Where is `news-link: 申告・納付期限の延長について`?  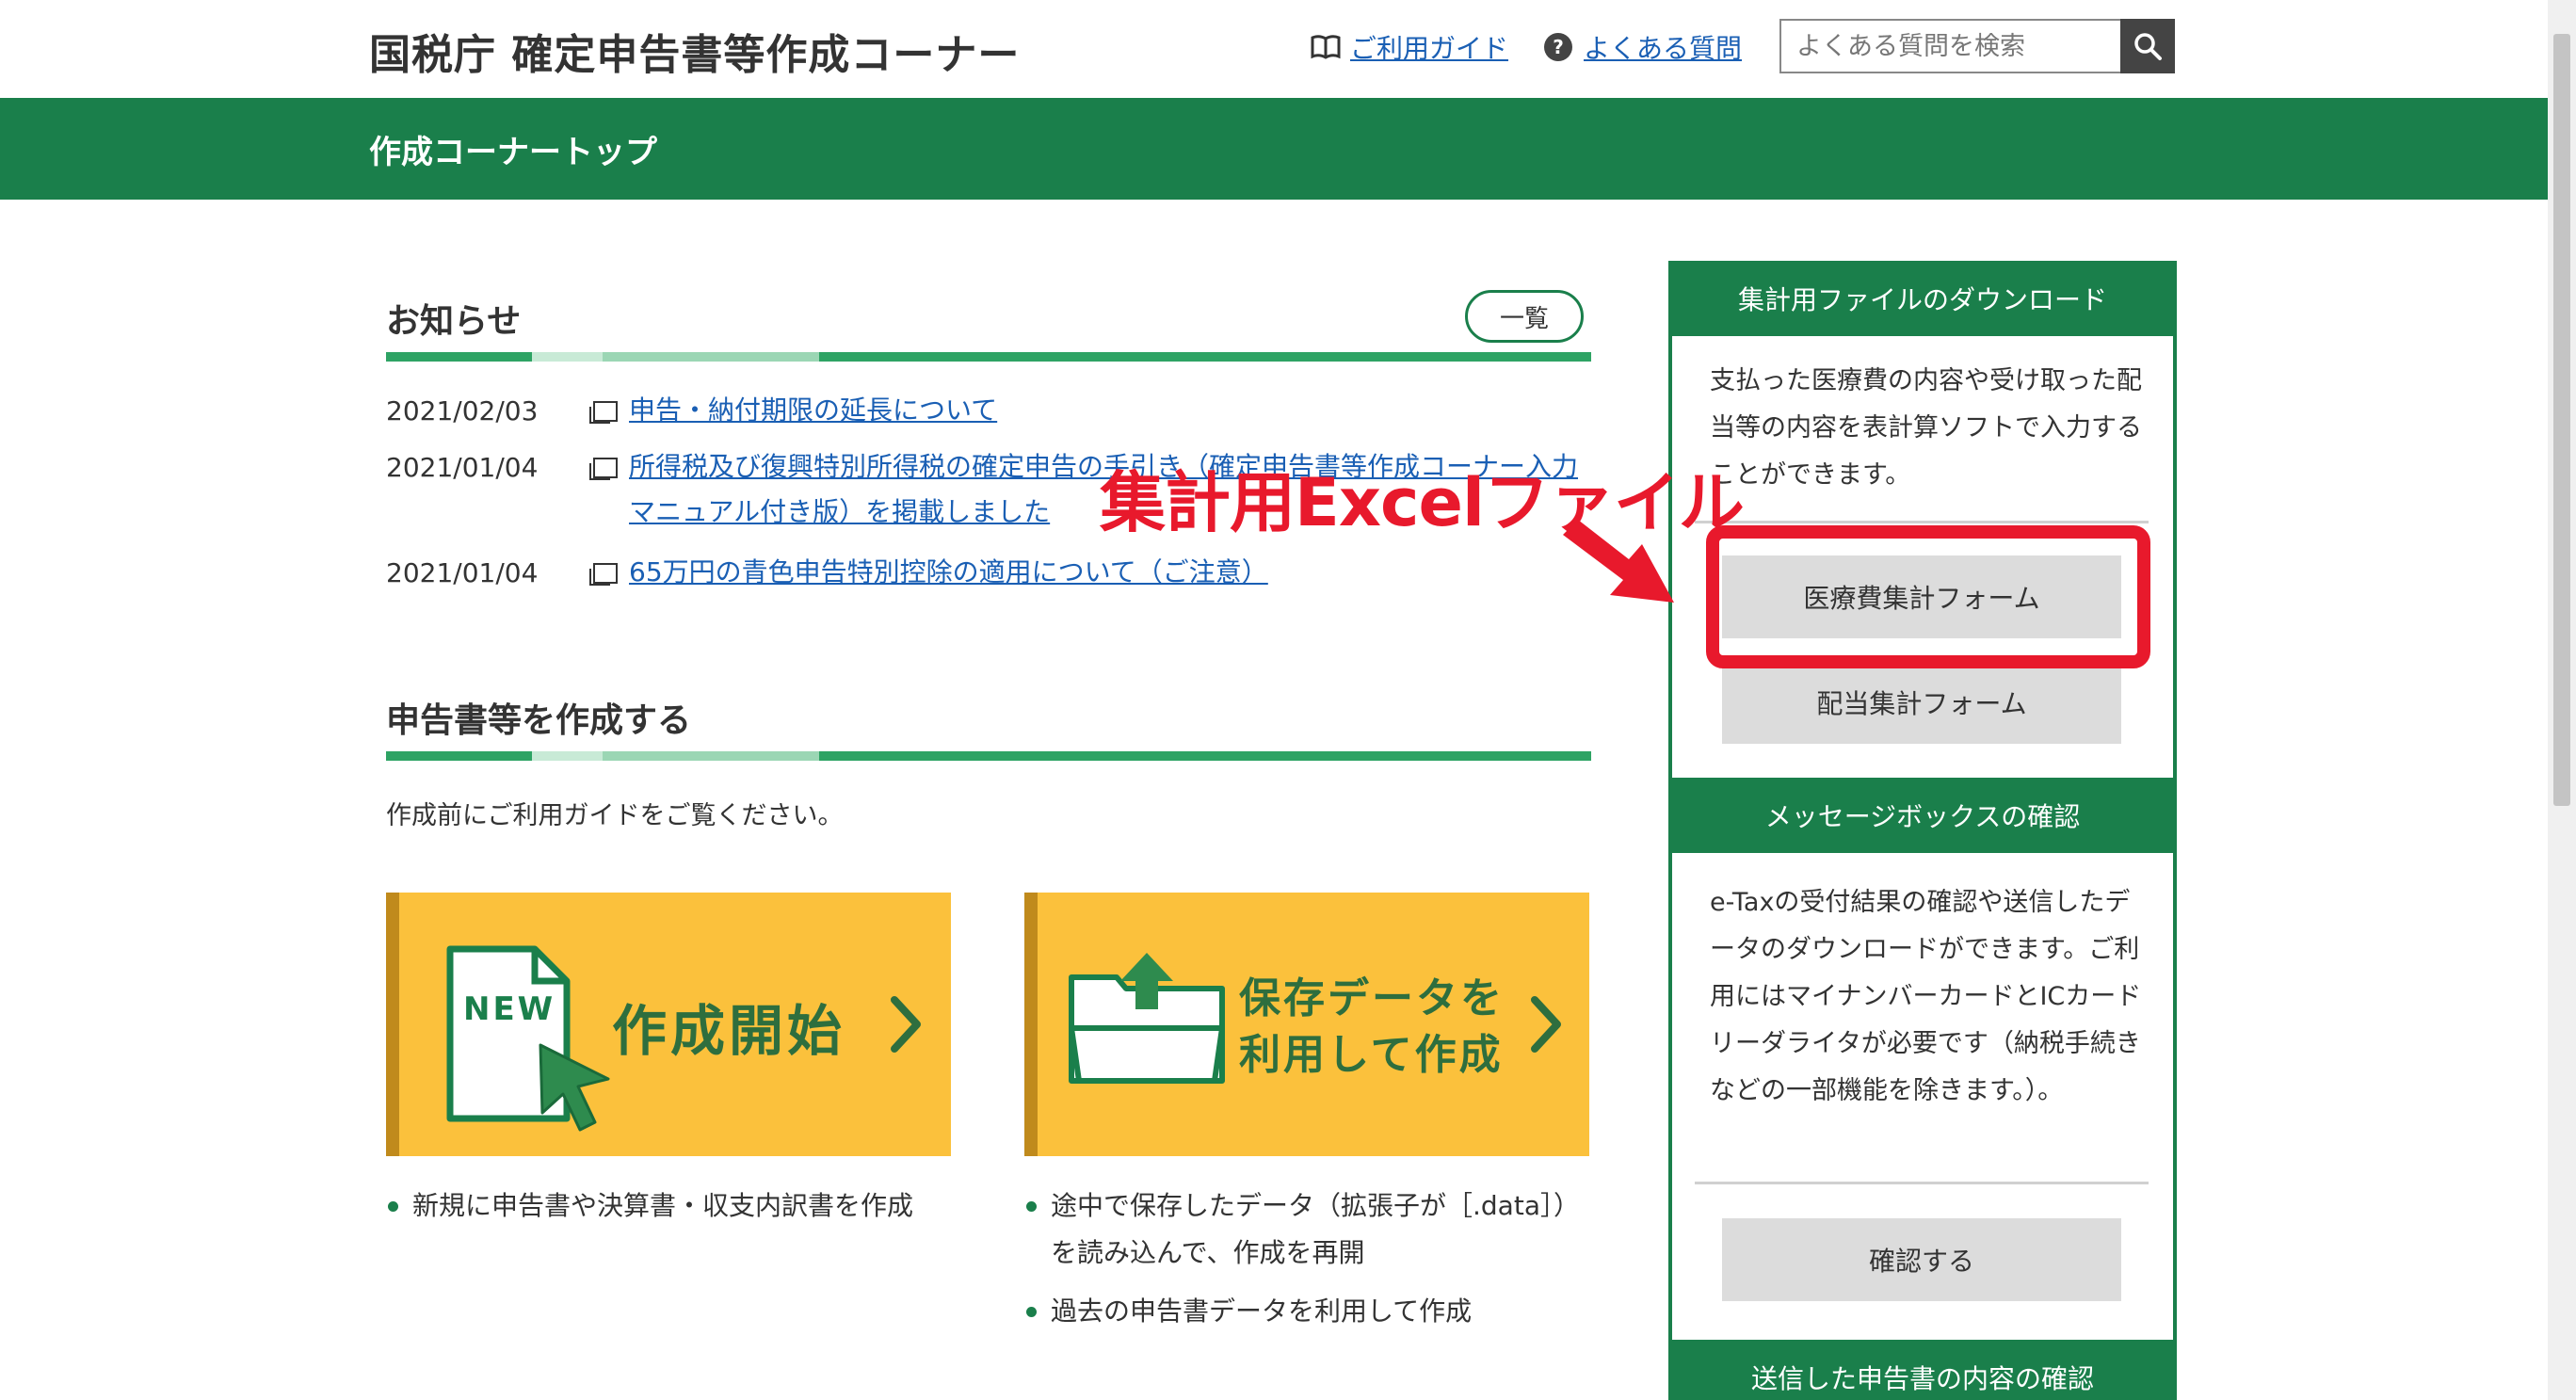
news-link: 申告・納付期限の延長について is located at coordinates (1109, 410).